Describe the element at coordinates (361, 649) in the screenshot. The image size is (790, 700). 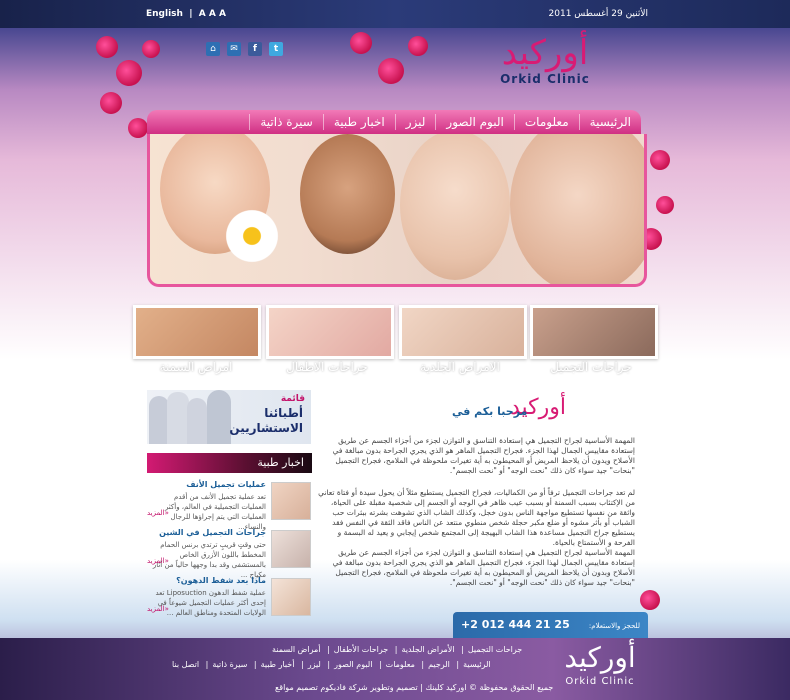
I see `footer-link: جراحات الأطفال` at that location.